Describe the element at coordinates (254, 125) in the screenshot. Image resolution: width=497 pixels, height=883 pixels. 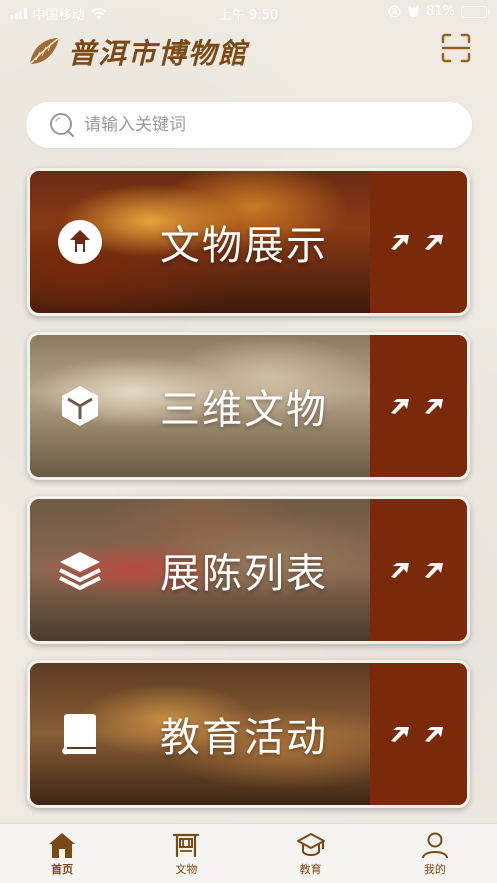
I see `search-input` at that location.